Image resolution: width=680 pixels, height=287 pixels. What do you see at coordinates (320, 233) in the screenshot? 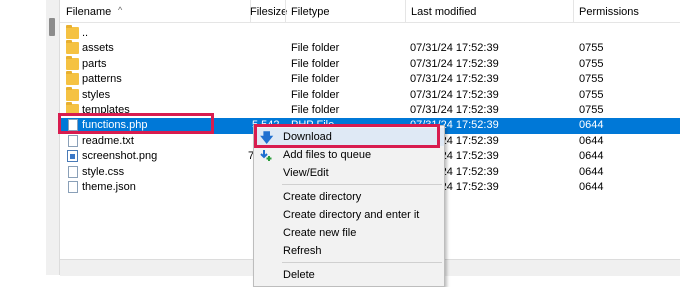
I see `menu-item-label: Create new file` at bounding box center [320, 233].